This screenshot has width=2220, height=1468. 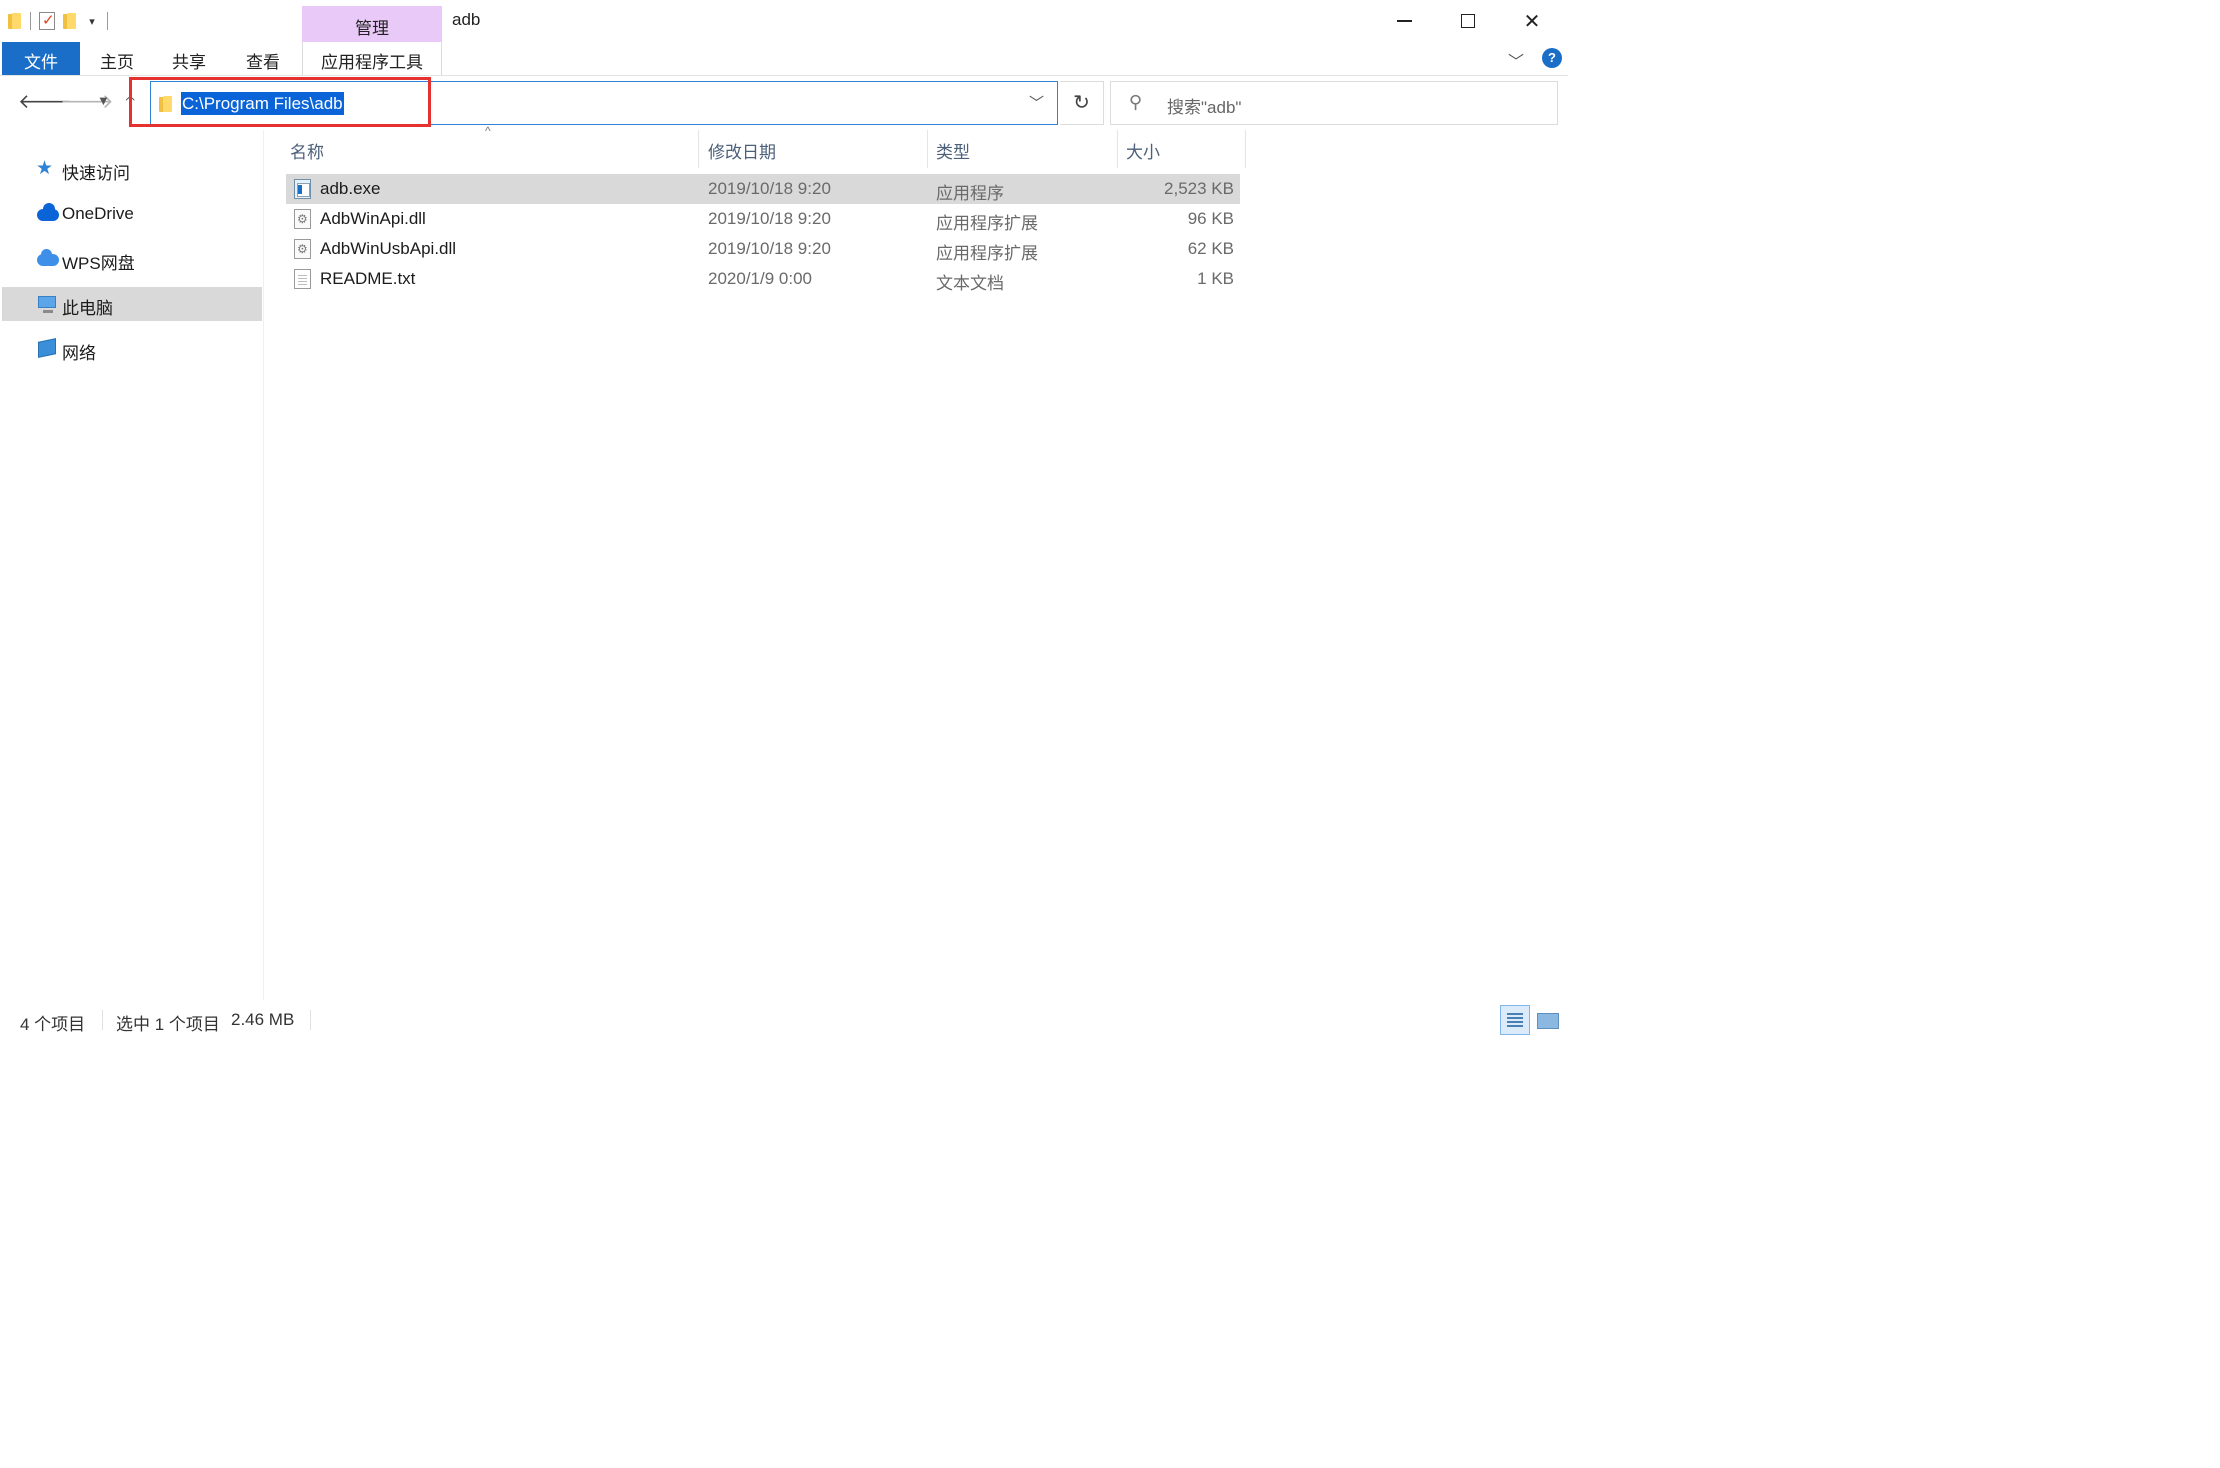 I want to click on search-input: 搜索"adb", so click(x=1204, y=105).